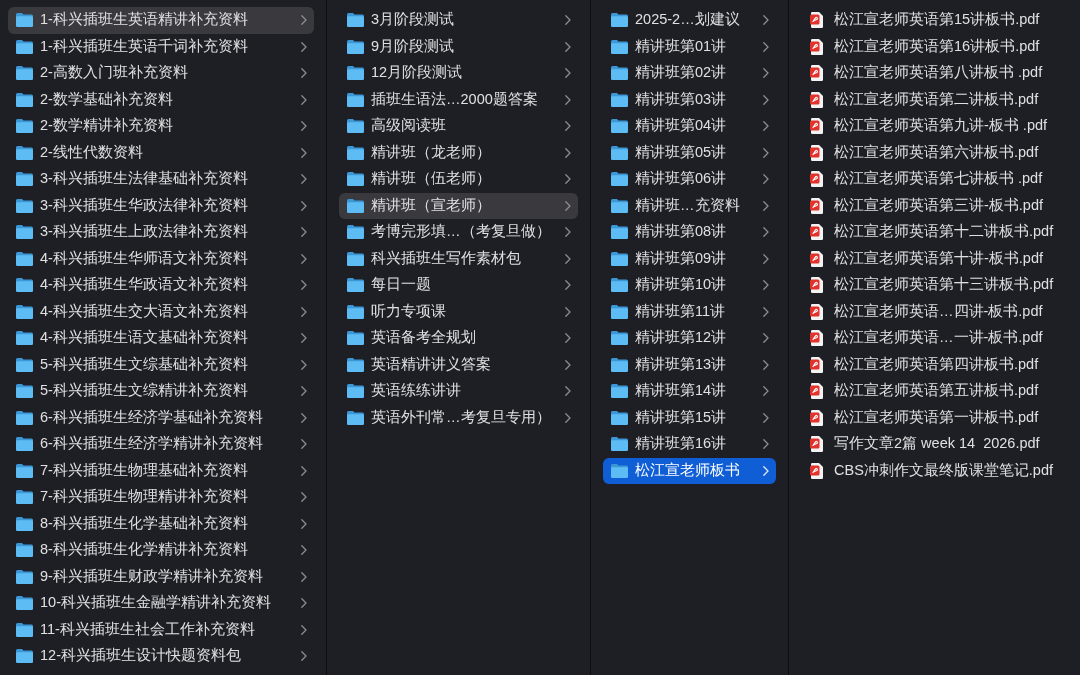 Image resolution: width=1080 pixels, height=675 pixels. What do you see at coordinates (161, 126) in the screenshot?
I see `folder-item: 2-数学精讲补充资料` at bounding box center [161, 126].